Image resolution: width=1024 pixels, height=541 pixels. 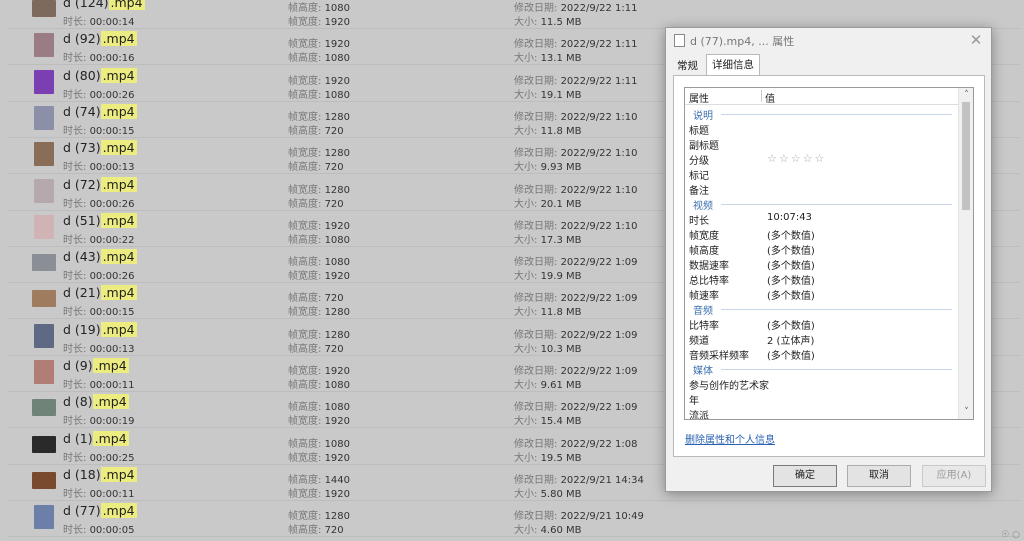 I want to click on tab-general: 常规, so click(x=687, y=66).